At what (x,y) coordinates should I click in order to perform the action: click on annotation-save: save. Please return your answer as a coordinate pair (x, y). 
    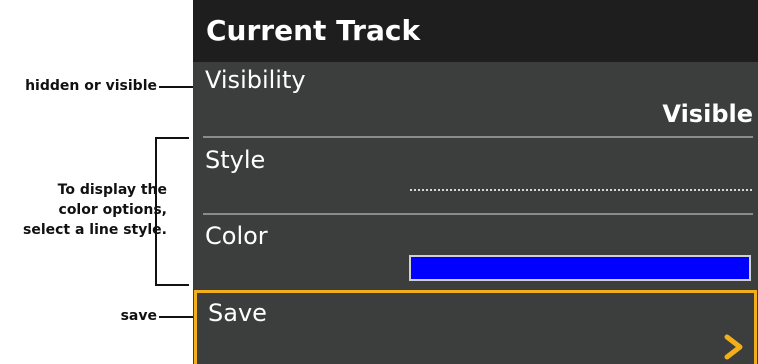
    Looking at the image, I should click on (138, 316).